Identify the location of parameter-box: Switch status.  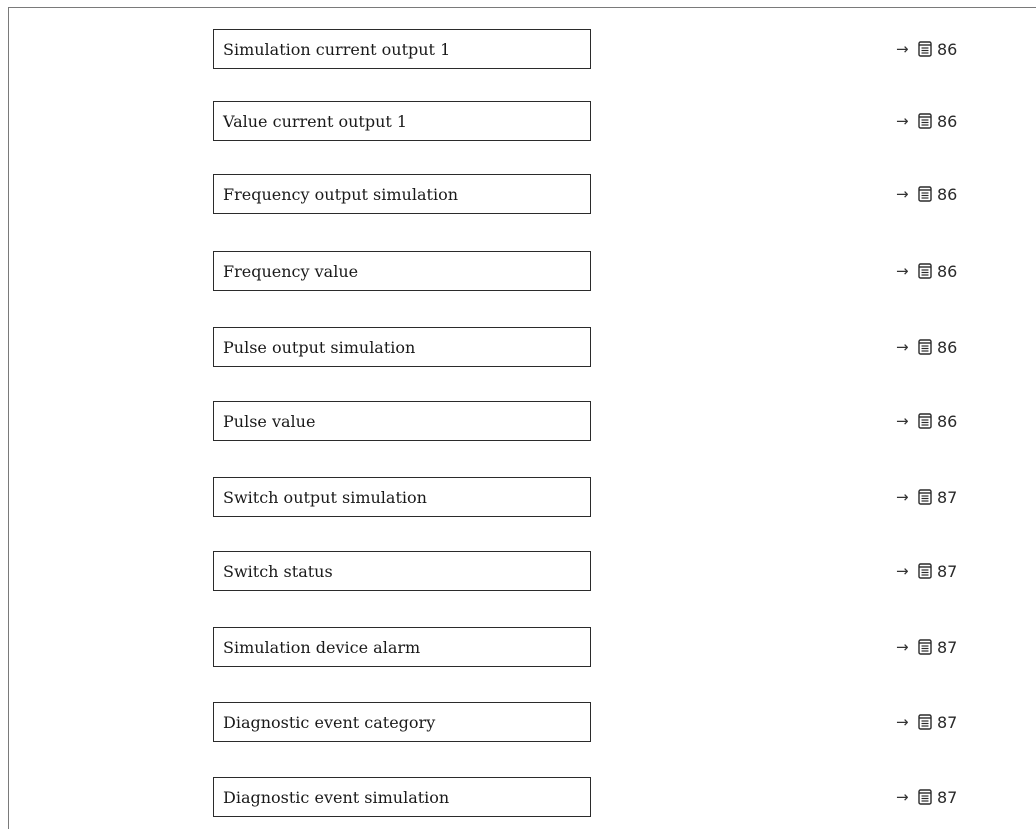
(402, 571).